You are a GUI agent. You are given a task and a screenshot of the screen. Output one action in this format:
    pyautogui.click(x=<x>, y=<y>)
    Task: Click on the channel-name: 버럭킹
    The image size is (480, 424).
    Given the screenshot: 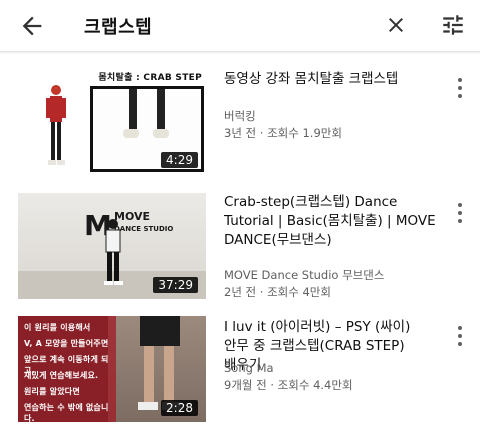 What is the action you would take?
    pyautogui.click(x=330, y=116)
    